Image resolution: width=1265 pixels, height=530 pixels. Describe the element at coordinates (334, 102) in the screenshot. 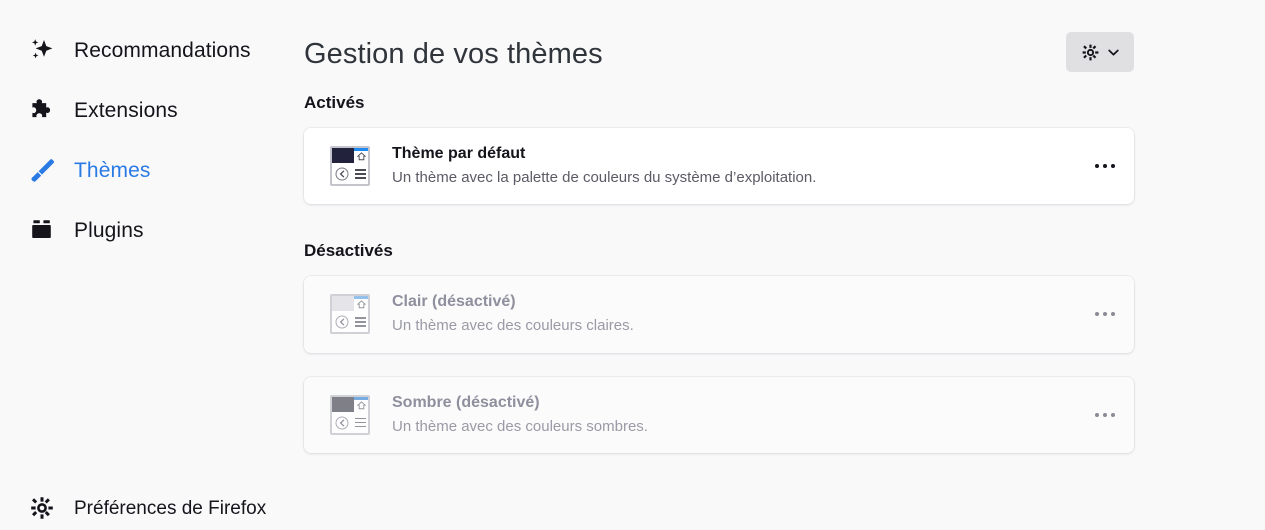

I see `section-heading-enabled: Activés` at that location.